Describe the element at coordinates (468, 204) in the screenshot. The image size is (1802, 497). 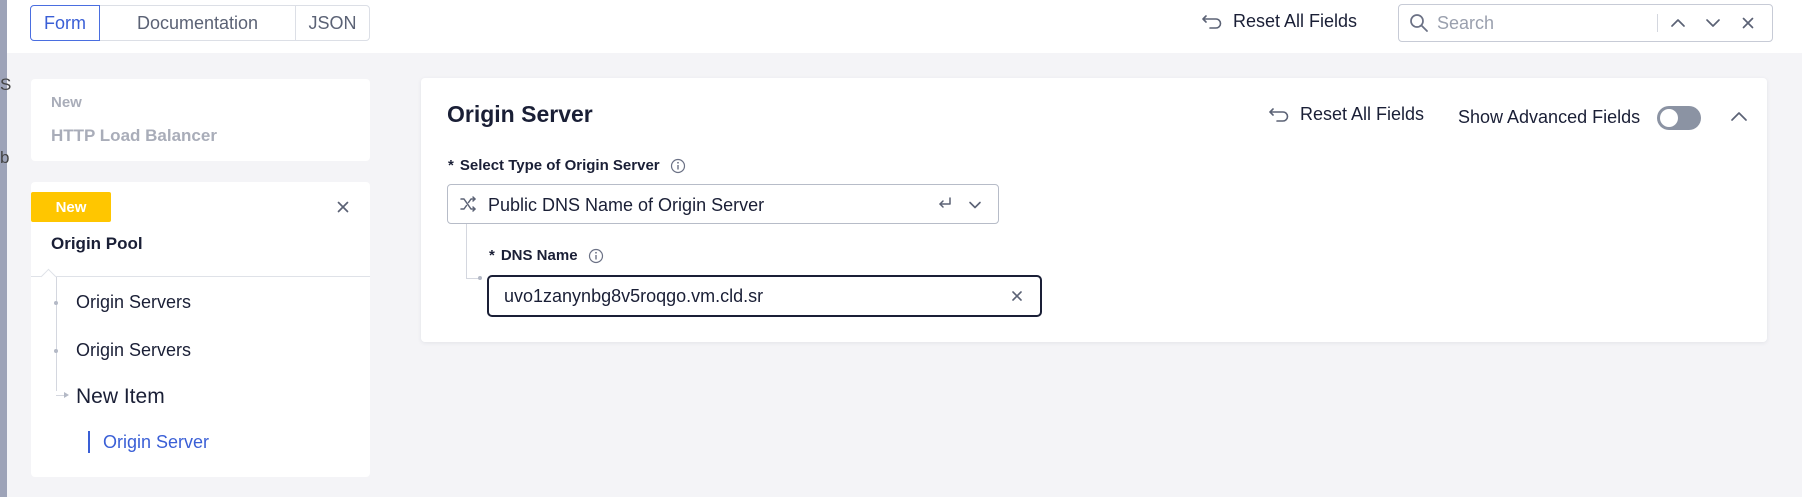
I see `shuffle-icon` at that location.